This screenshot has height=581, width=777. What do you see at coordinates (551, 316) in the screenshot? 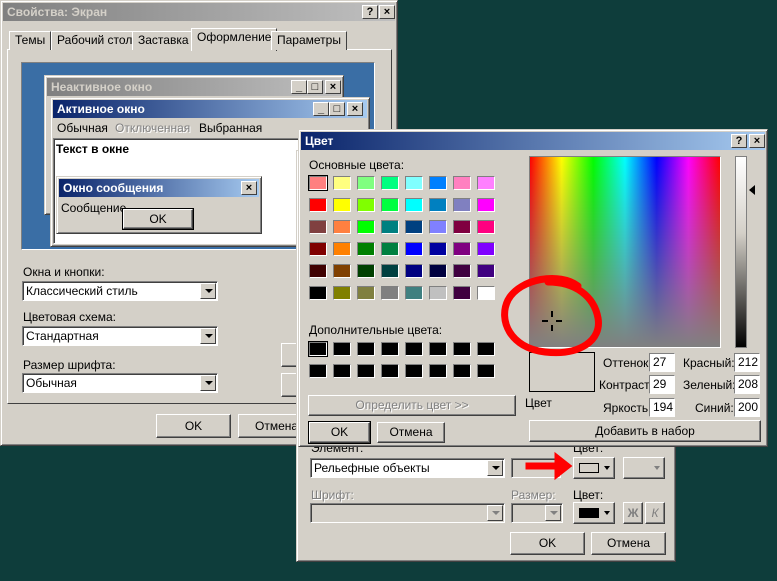
I see `annotation-circle` at bounding box center [551, 316].